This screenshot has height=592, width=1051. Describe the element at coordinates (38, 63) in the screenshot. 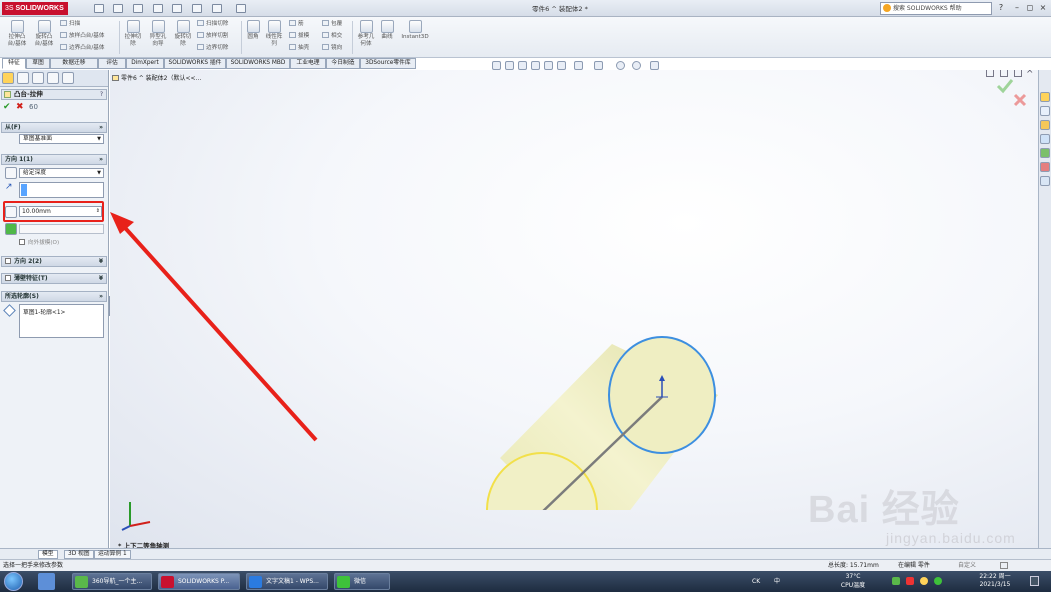

I see `tab-sketch: 草图` at that location.